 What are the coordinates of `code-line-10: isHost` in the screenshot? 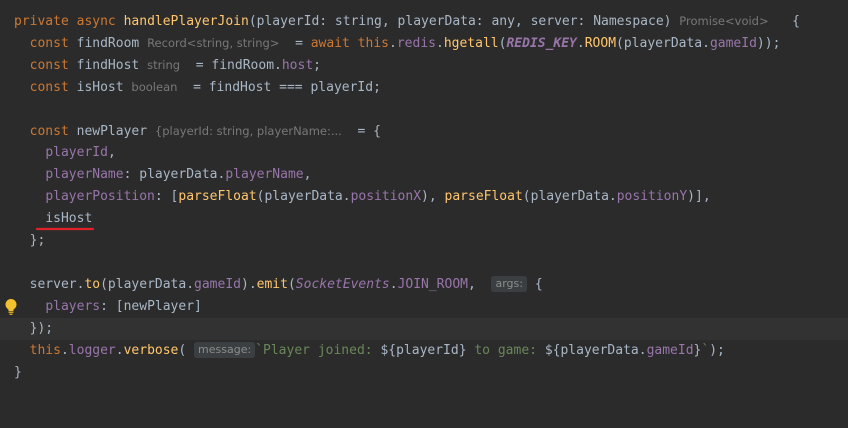 It's located at (424, 219).